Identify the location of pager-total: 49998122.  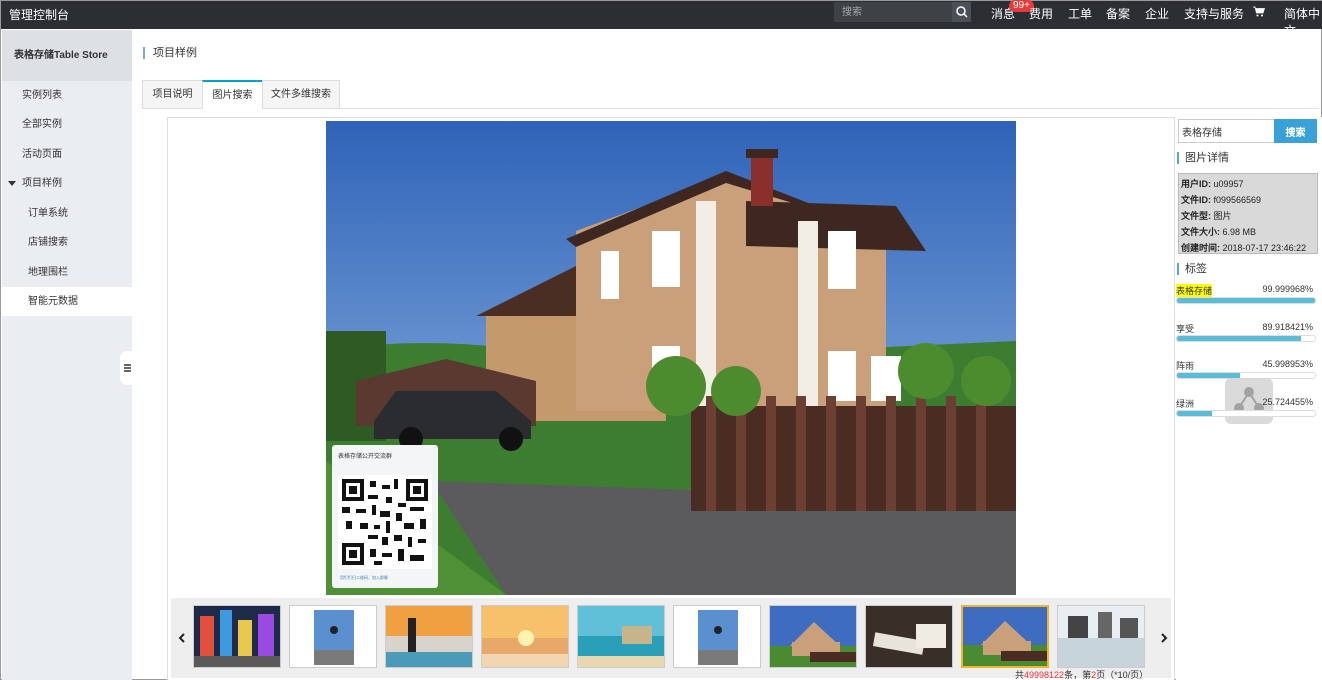
(1044, 675).